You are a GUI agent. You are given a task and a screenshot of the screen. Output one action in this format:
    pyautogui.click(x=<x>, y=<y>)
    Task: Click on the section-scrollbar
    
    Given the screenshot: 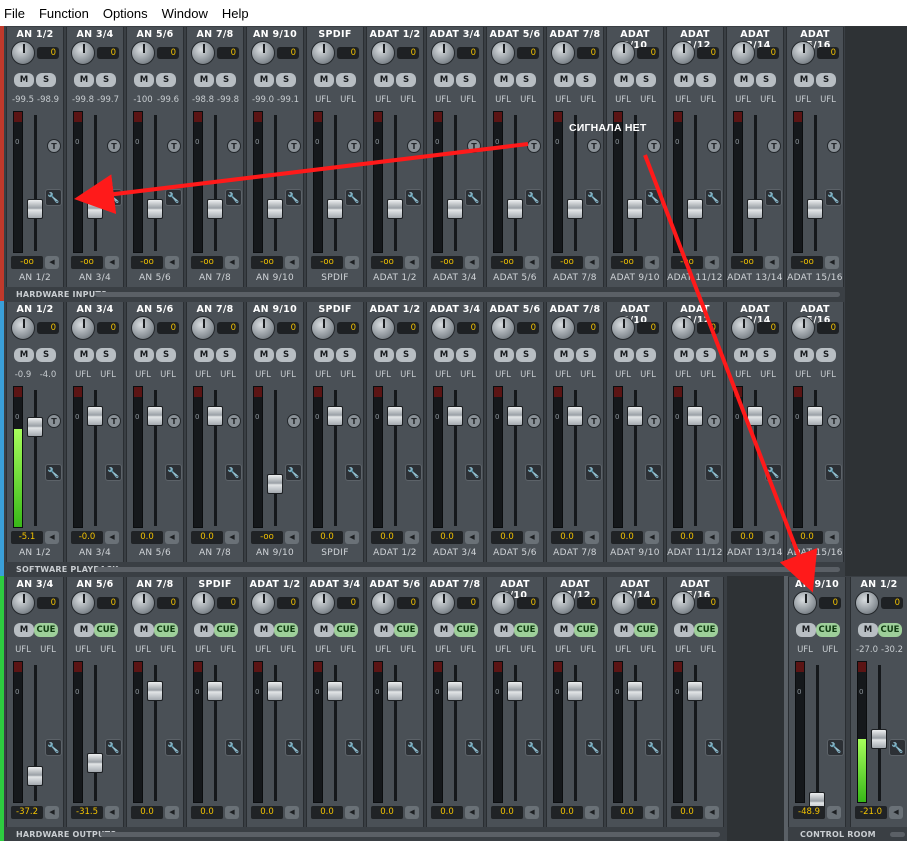 What is the action you would take?
    pyautogui.click(x=467, y=569)
    